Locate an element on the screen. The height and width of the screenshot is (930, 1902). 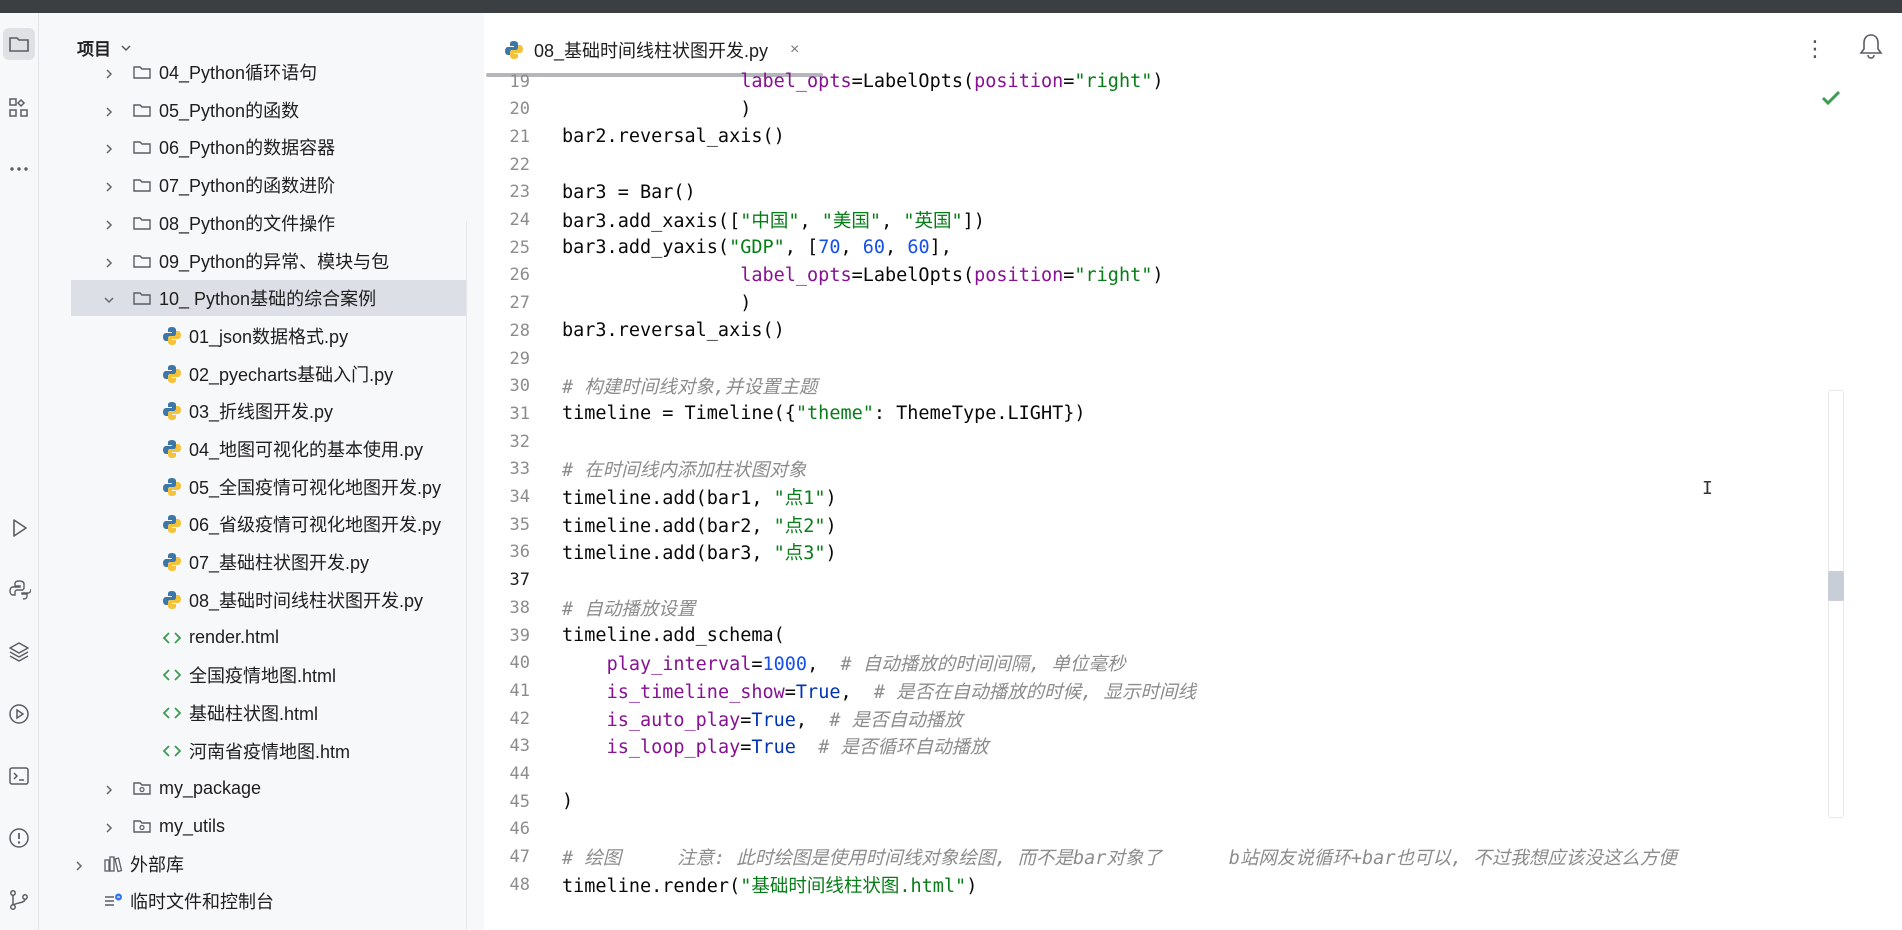
tree-file-item: 01_json数据格式.py is located at coordinates (253, 336).